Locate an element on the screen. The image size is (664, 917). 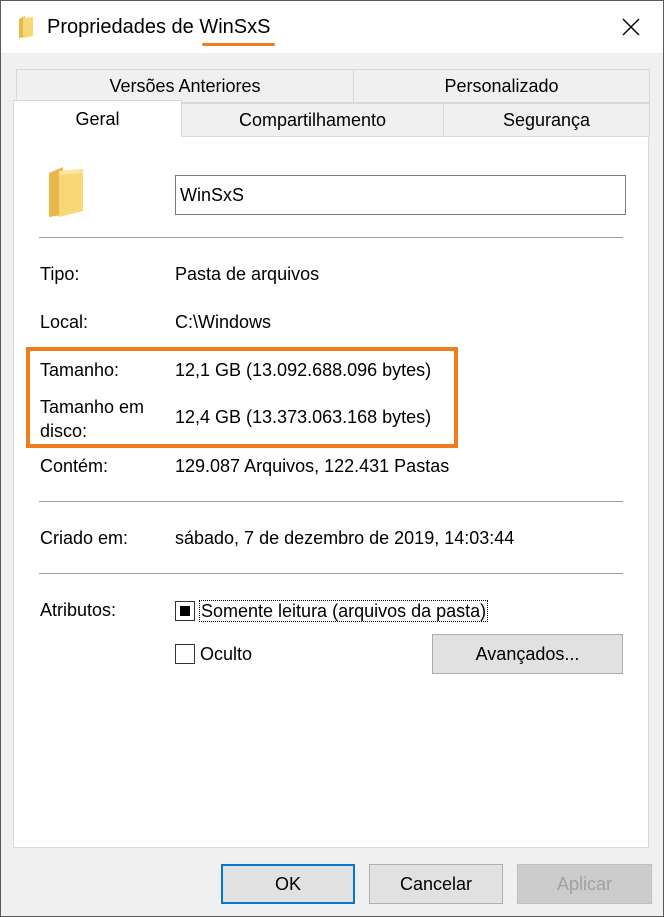
readonly-checkbox-label: Somente leitura (arquivos da pasta) is located at coordinates (344, 611).